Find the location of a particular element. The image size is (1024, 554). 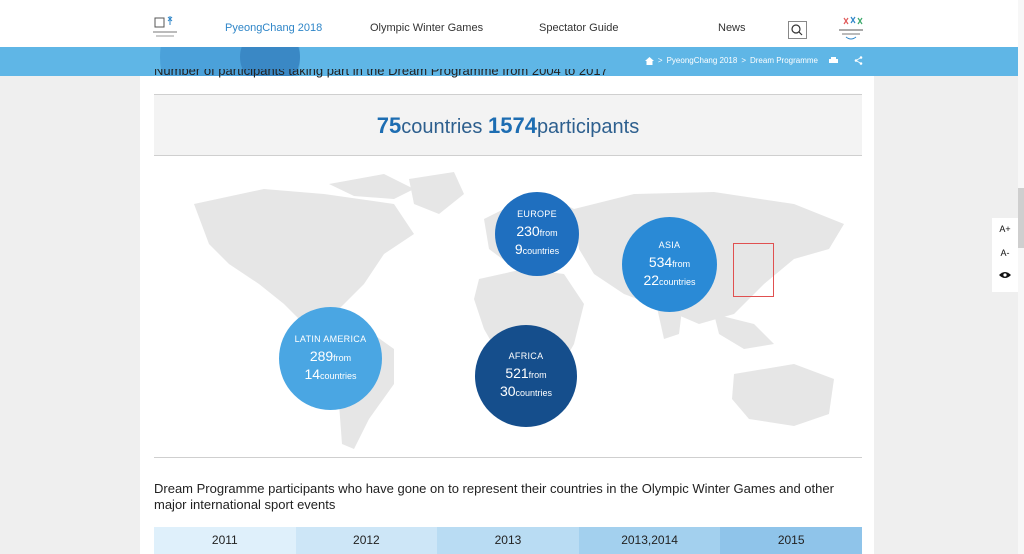

contrast-toggle-button is located at coordinates (1005, 276).